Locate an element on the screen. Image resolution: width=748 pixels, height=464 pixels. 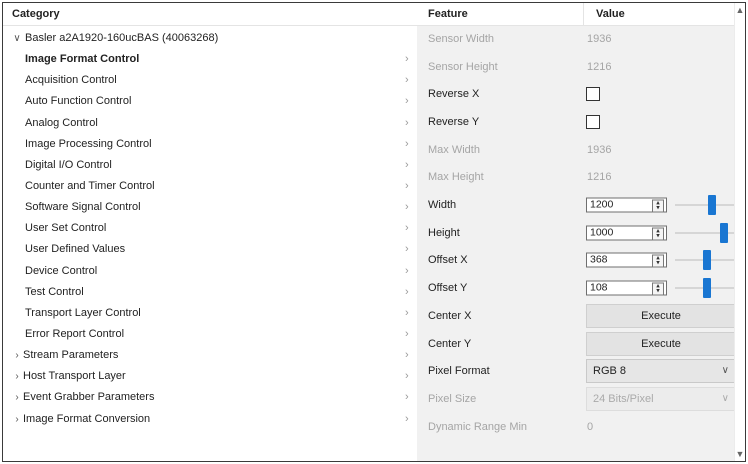
scroll-up-icon: ▲ is located at coordinates (740, 10).